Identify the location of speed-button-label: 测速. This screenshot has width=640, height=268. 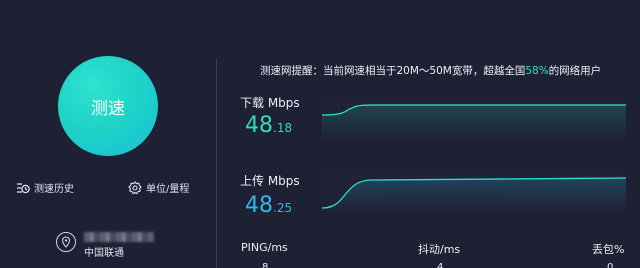
(108, 108).